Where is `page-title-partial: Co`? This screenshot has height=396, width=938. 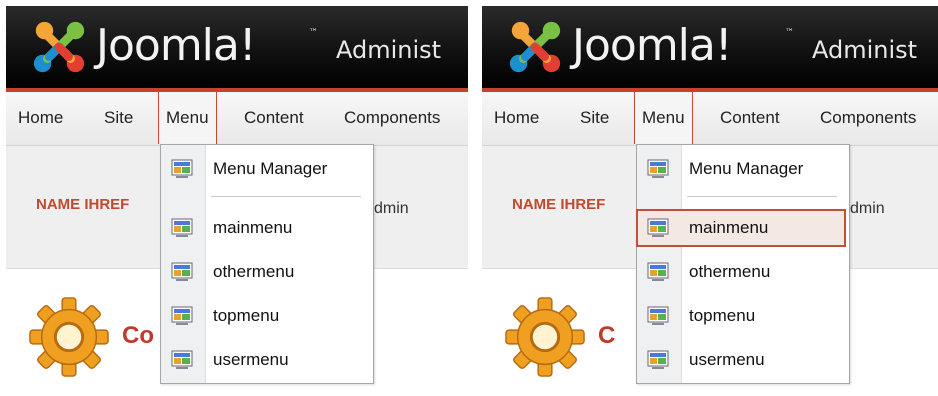
page-title-partial: Co is located at coordinates (138, 335).